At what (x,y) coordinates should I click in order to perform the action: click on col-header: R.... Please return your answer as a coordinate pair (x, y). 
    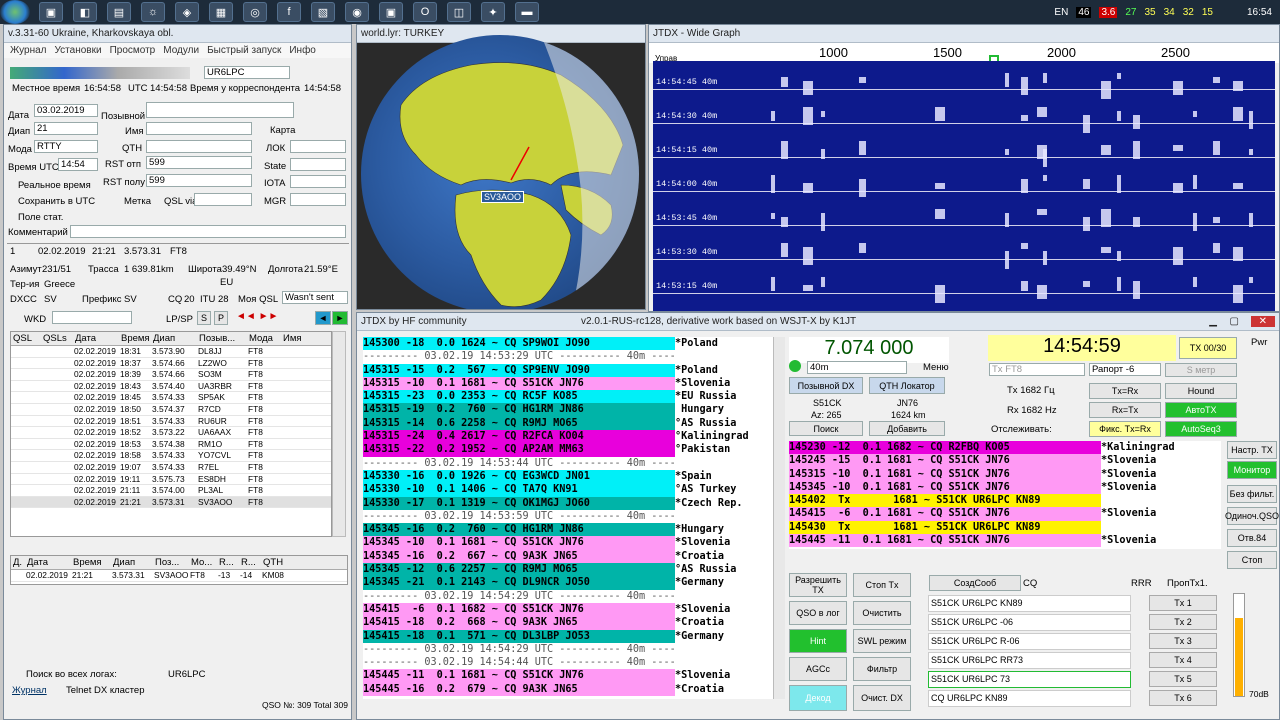
    Looking at the image, I should click on (228, 562).